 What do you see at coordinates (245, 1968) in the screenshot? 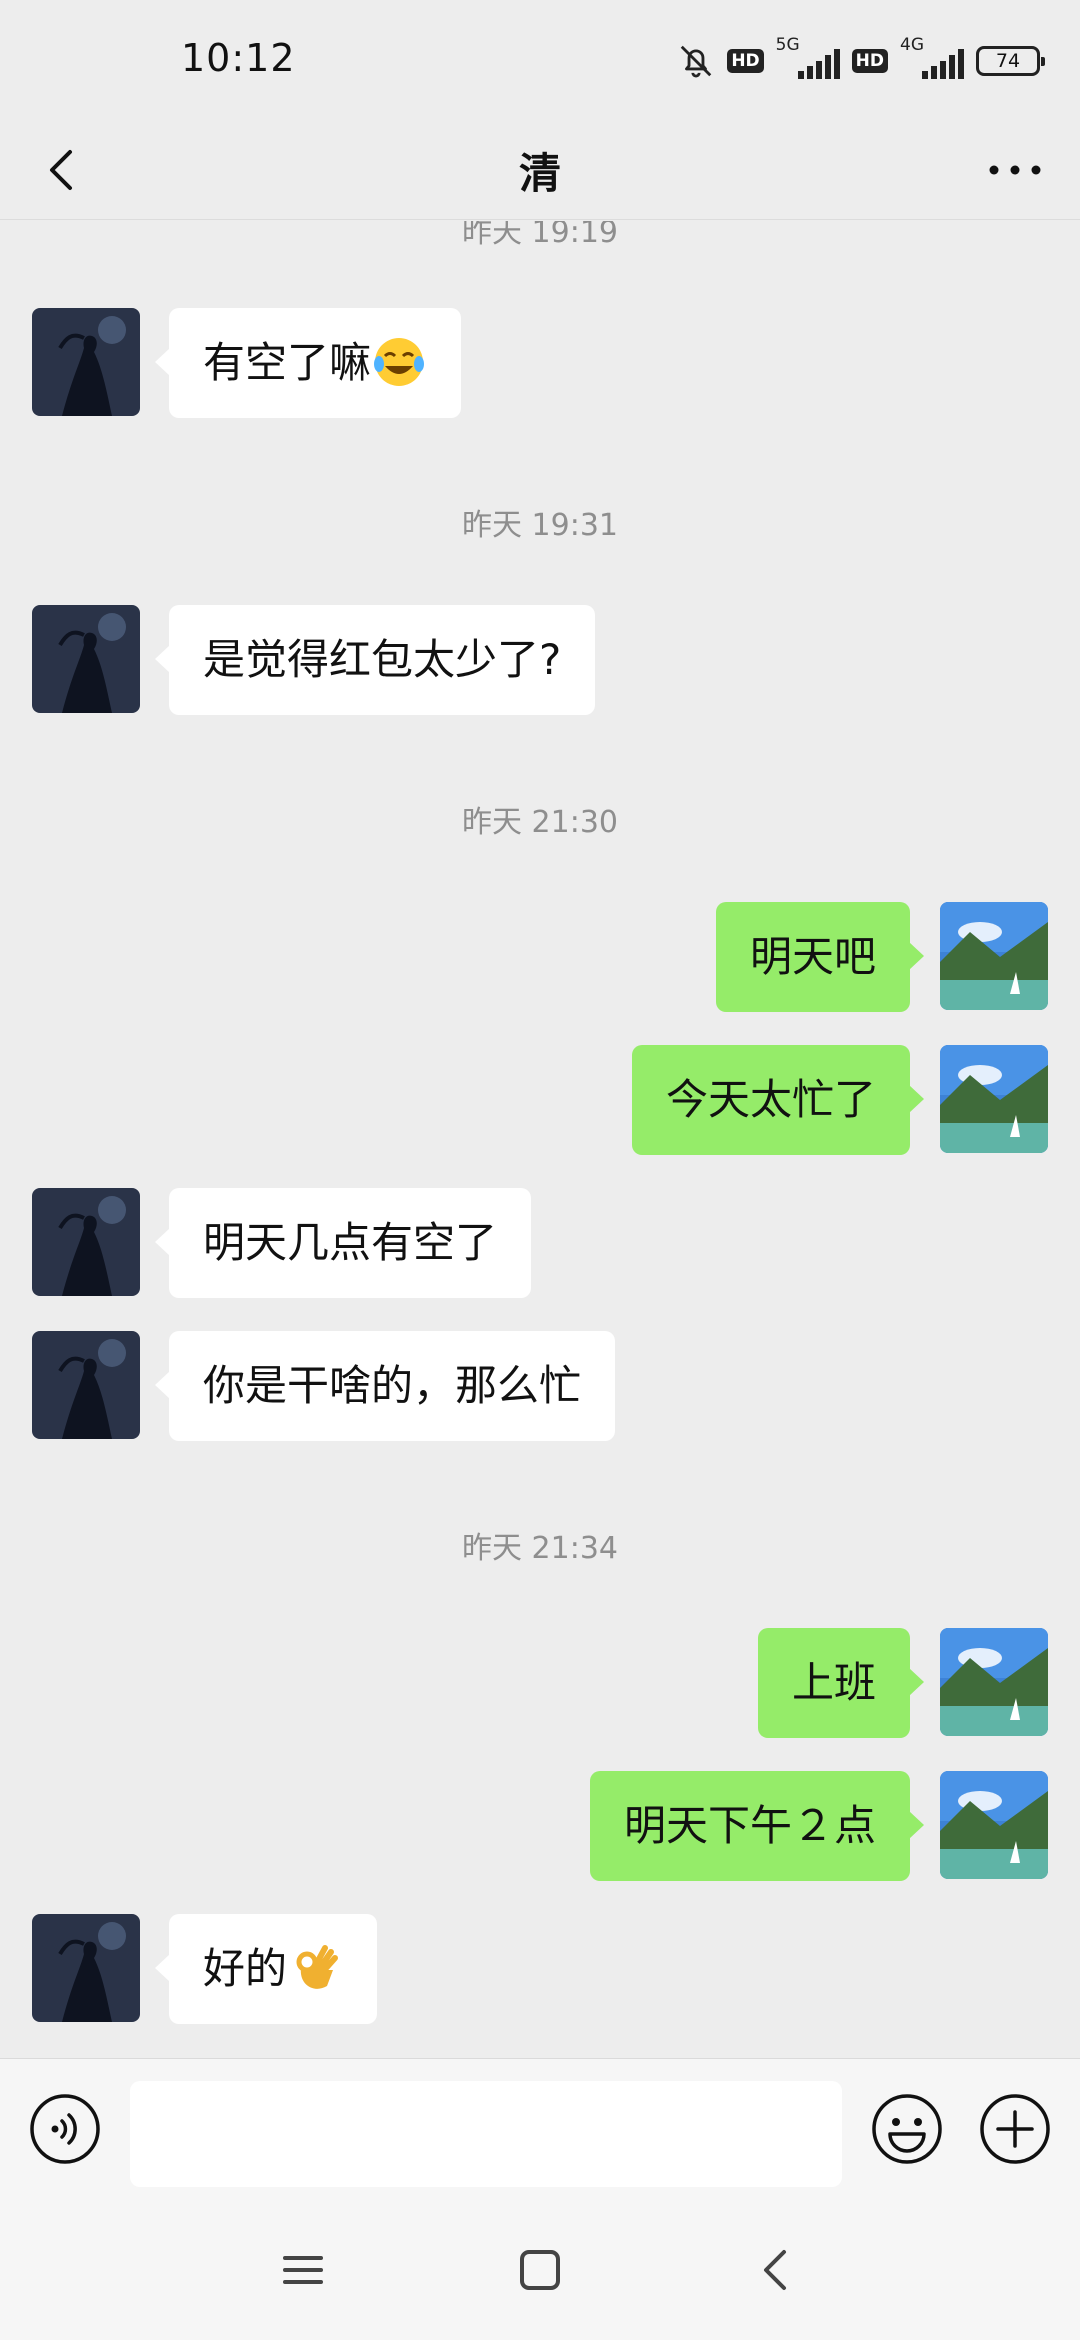
I see `message-text: 好的` at bounding box center [245, 1968].